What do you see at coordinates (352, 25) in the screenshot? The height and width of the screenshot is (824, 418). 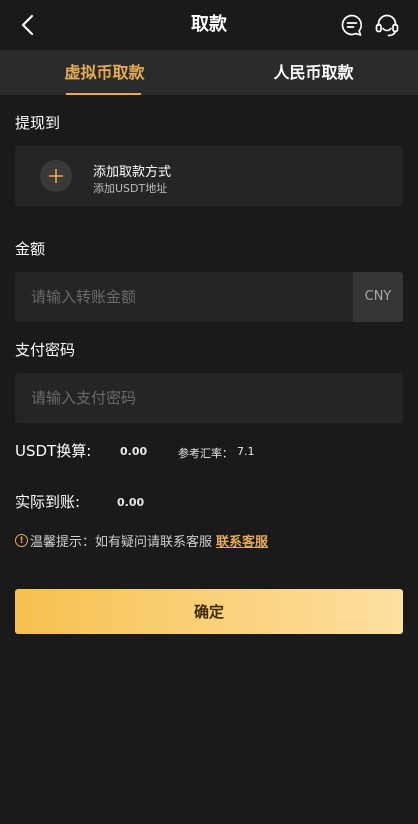 I see `chat-icon` at bounding box center [352, 25].